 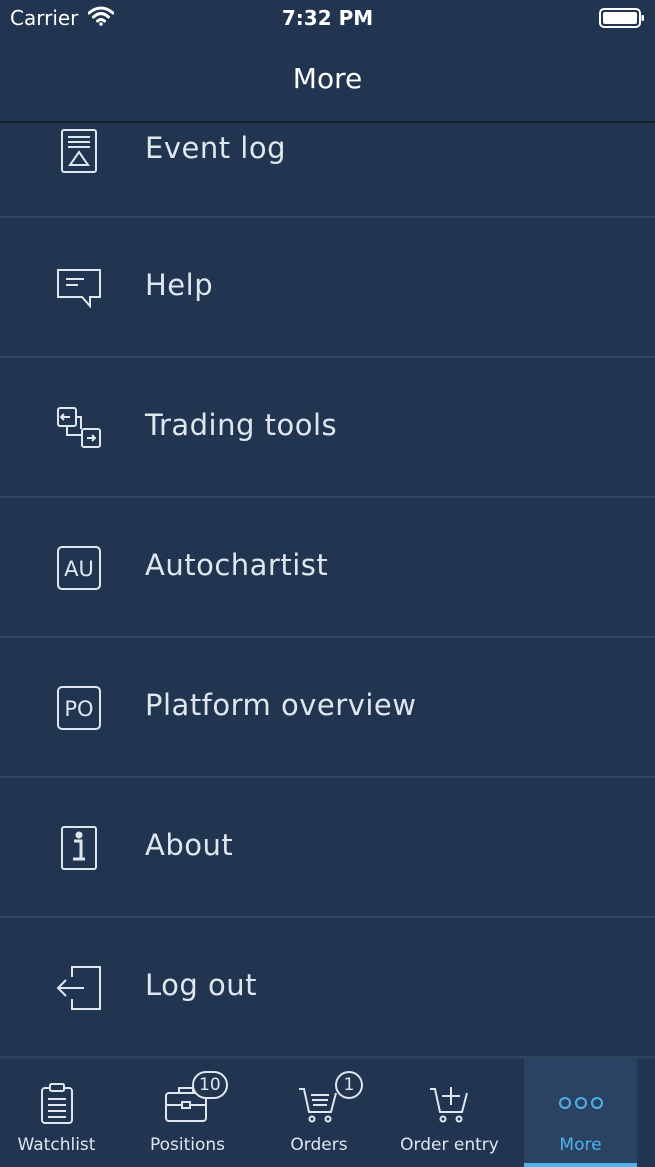 I want to click on autochartist-icon: AU, so click(x=79, y=568).